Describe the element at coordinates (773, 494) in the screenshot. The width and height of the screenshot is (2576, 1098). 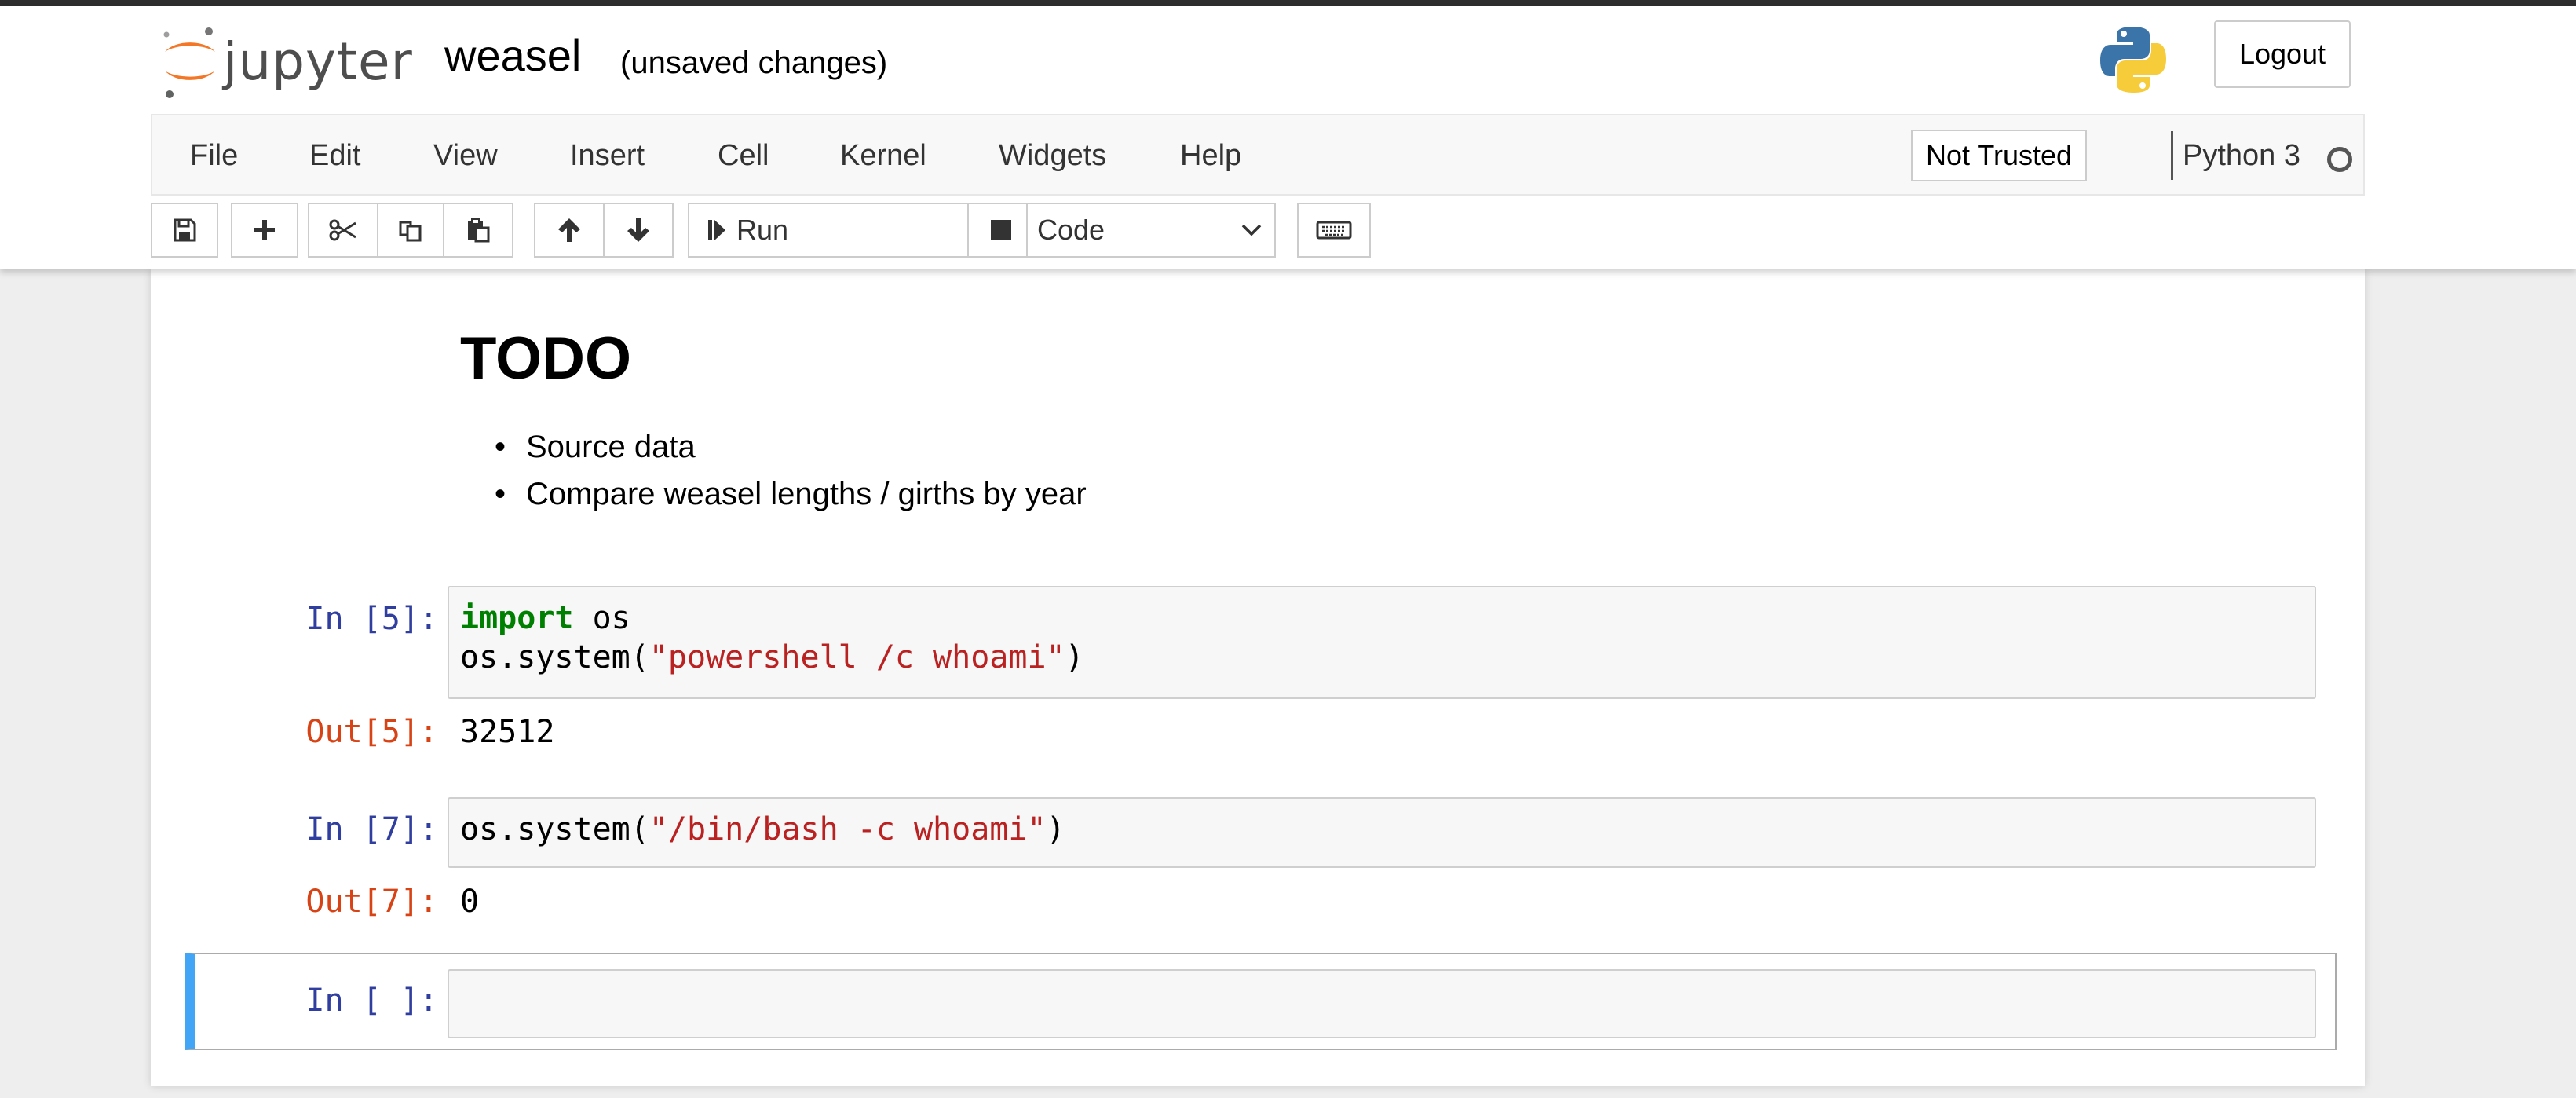
I see `markdown-list-item: Compare weasel lengths / girths by year` at that location.